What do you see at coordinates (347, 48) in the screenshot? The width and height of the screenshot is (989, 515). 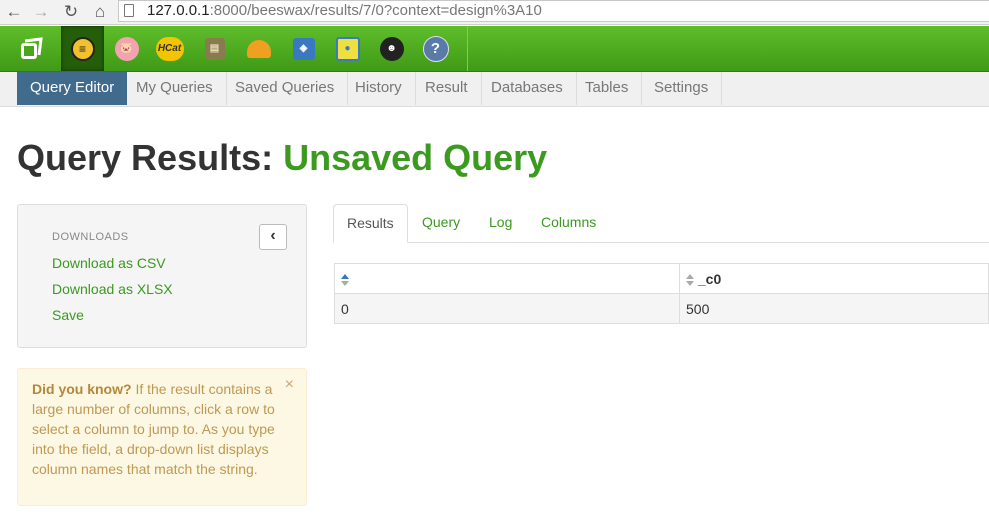 I see `oozie-icon: ●` at bounding box center [347, 48].